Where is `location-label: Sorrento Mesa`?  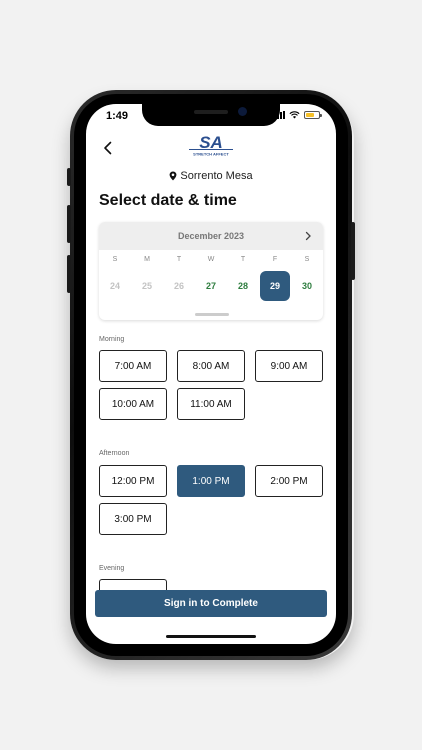 location-label: Sorrento Mesa is located at coordinates (211, 176).